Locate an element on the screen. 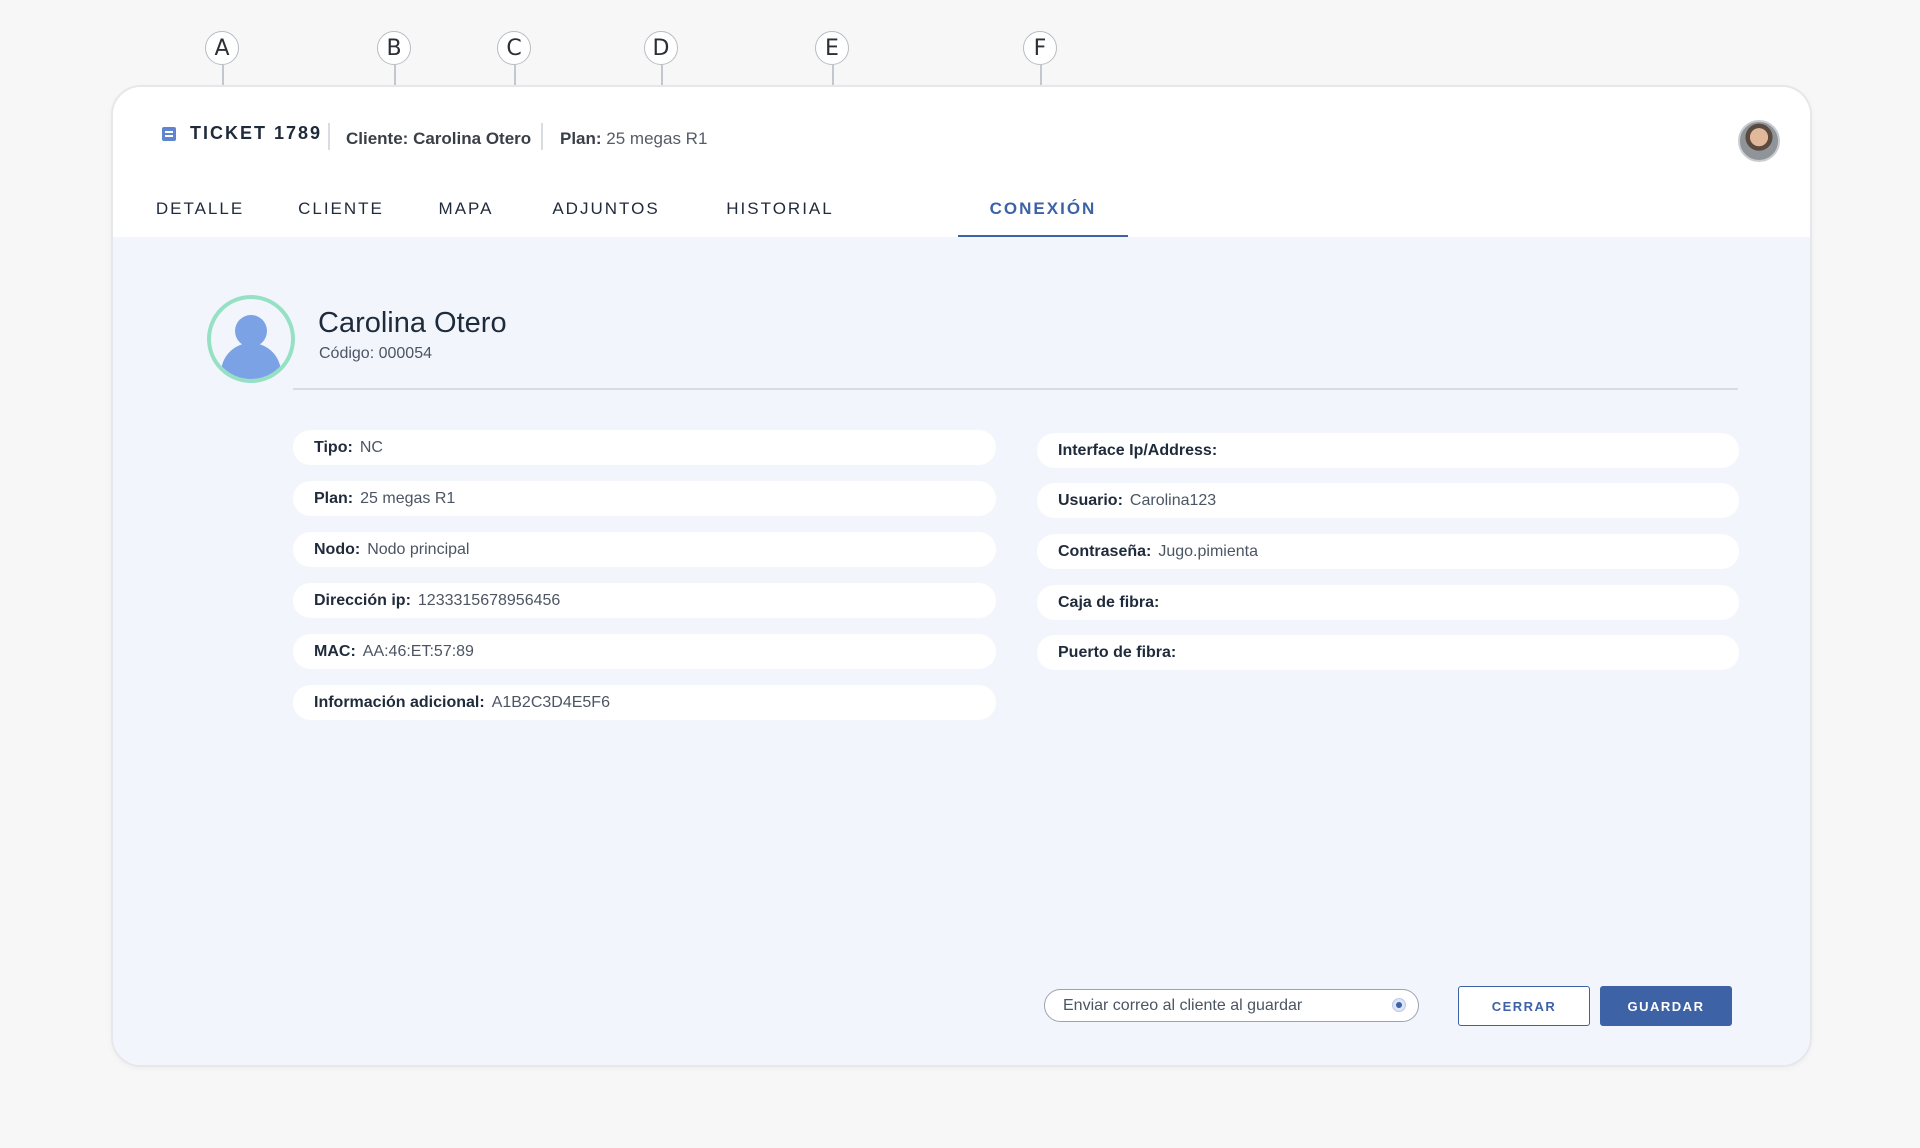  callout-a-label: A is located at coordinates (222, 48).